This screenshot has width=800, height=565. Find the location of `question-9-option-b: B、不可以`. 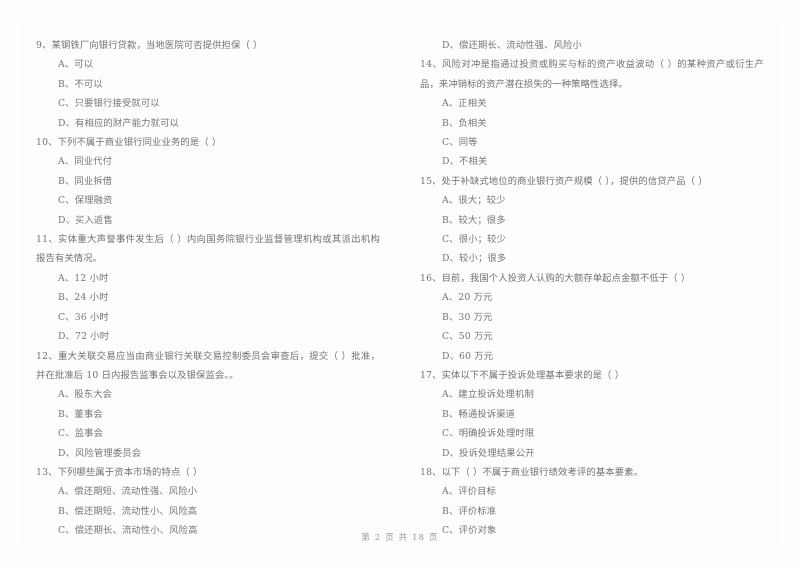

question-9-option-b: B、不可以 is located at coordinates (208, 84).